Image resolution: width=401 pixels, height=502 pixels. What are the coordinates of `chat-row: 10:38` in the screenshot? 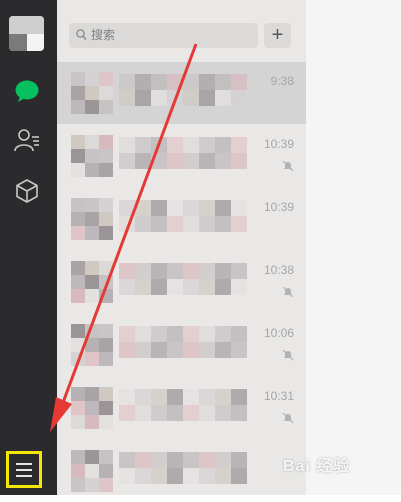 It's located at (181, 282).